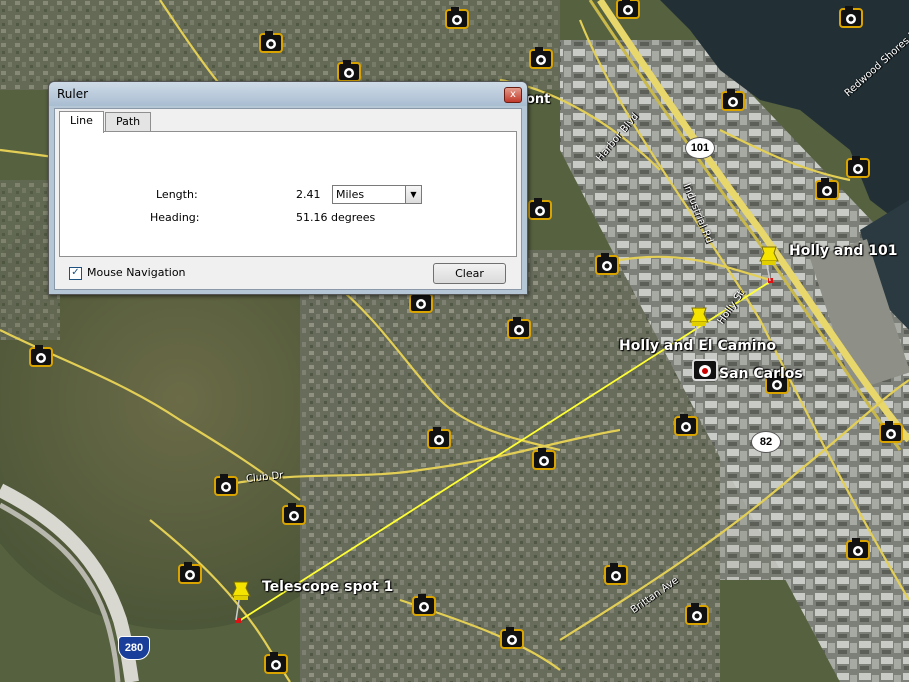  Describe the element at coordinates (308, 194) in the screenshot. I see `length-value: 2.41` at that location.